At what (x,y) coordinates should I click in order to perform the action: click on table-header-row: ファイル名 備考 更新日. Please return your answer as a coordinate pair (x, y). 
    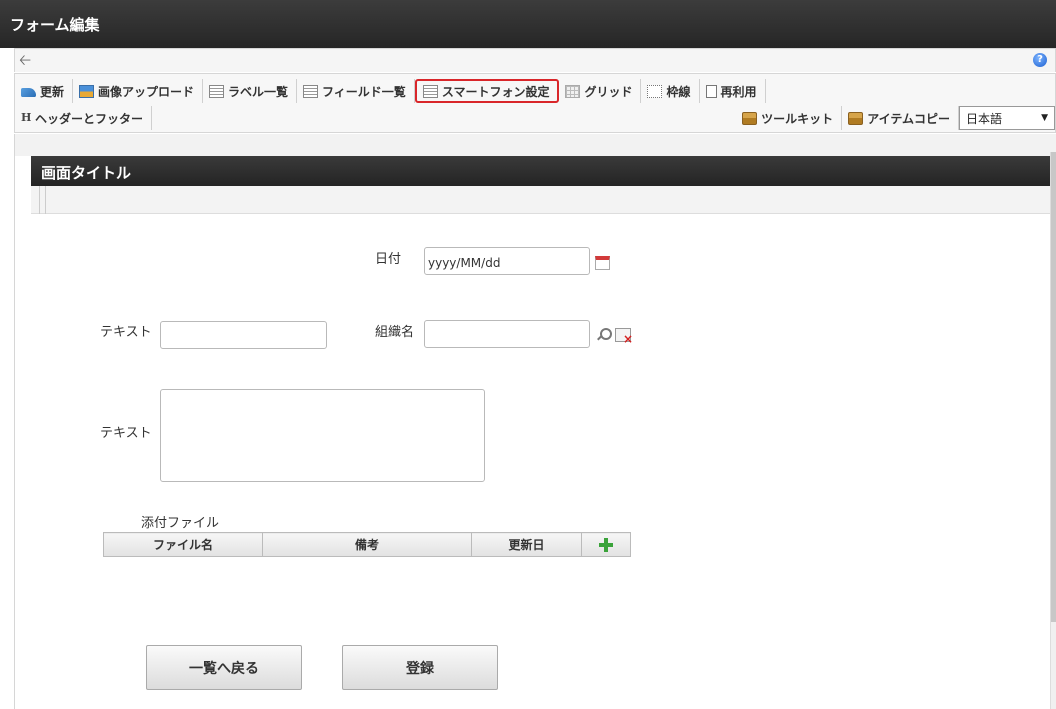
    Looking at the image, I should click on (367, 544).